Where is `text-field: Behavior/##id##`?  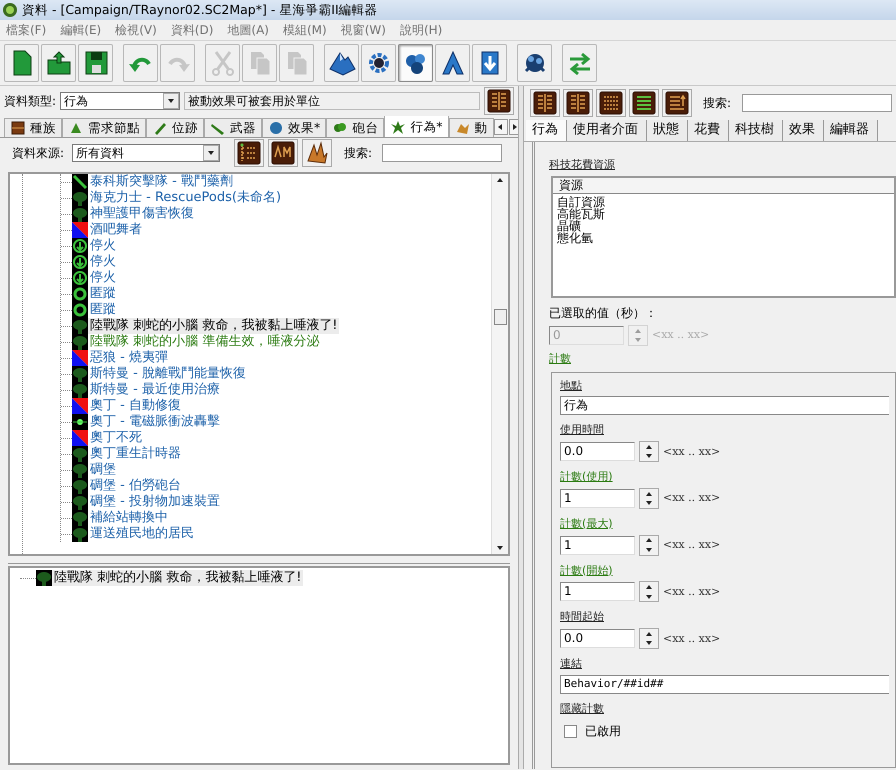
text-field: Behavior/##id## is located at coordinates (724, 684).